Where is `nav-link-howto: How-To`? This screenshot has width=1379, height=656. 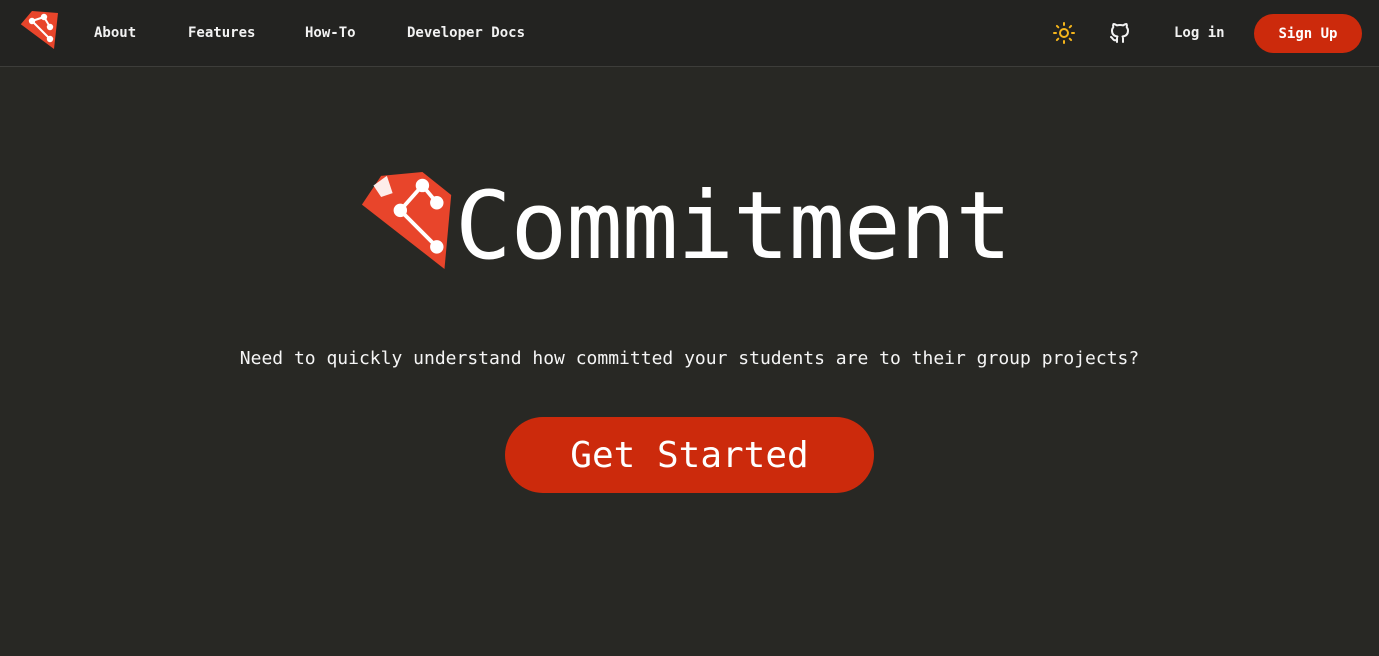 nav-link-howto: How-To is located at coordinates (330, 33).